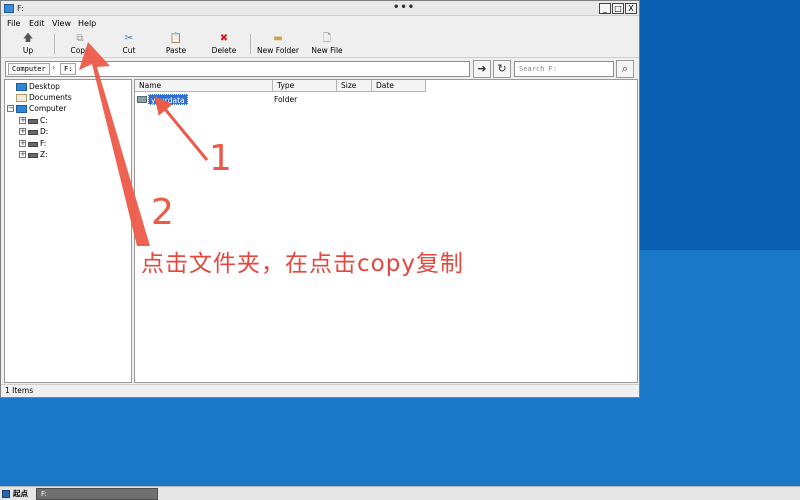  I want to click on breadcrumb-computer: Computer, so click(29, 69).